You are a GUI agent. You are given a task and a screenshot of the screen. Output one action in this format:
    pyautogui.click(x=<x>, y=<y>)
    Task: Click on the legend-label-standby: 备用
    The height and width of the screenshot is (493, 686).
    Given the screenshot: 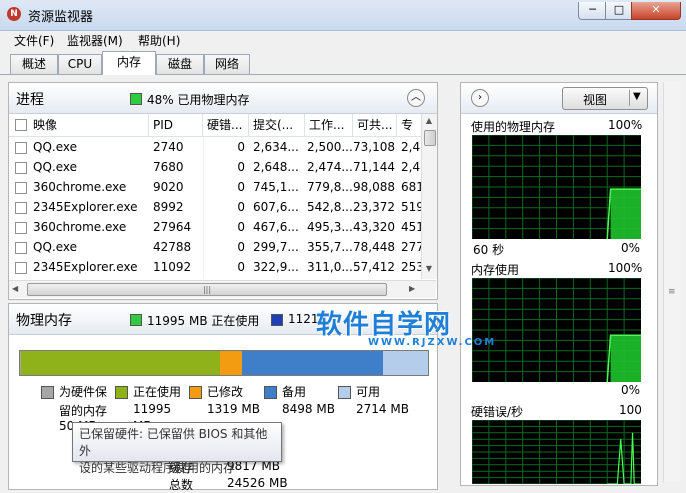 What is the action you would take?
    pyautogui.click(x=294, y=392)
    